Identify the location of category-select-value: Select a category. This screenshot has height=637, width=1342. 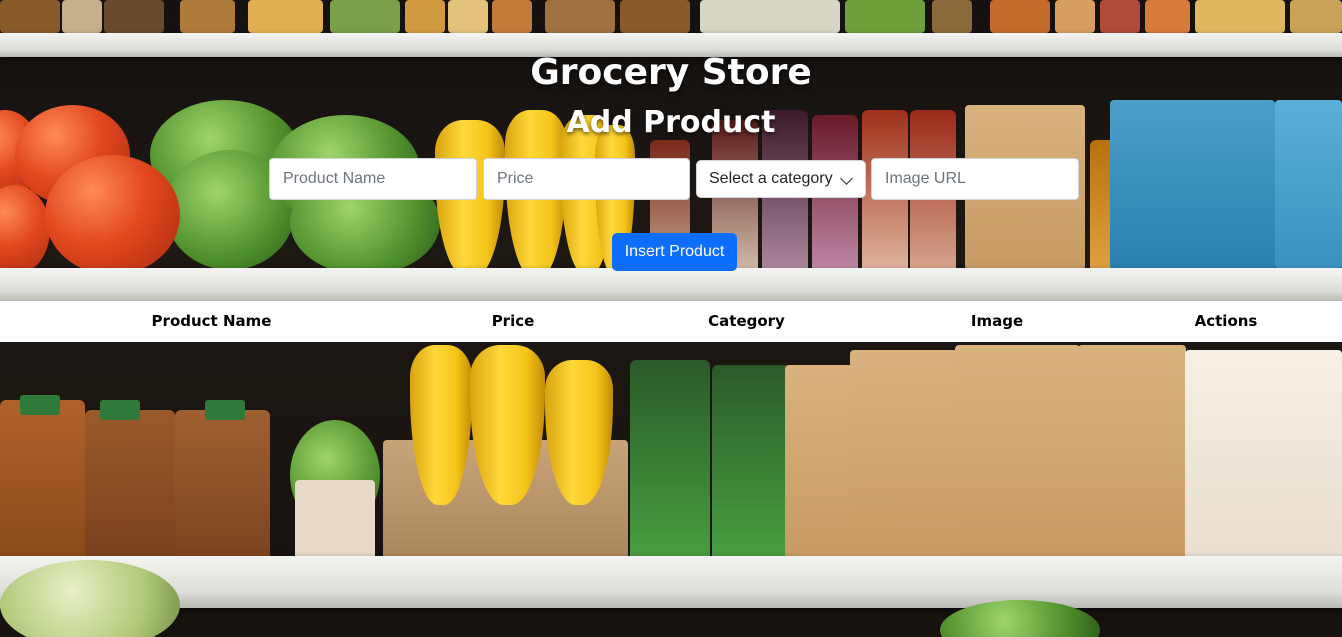
(771, 178).